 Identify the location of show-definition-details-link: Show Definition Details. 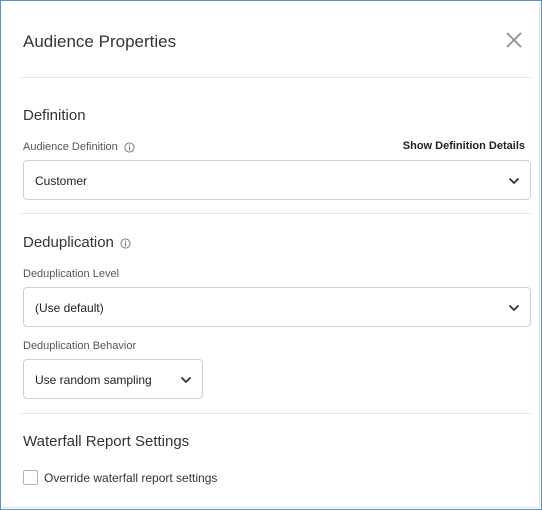
(464, 146).